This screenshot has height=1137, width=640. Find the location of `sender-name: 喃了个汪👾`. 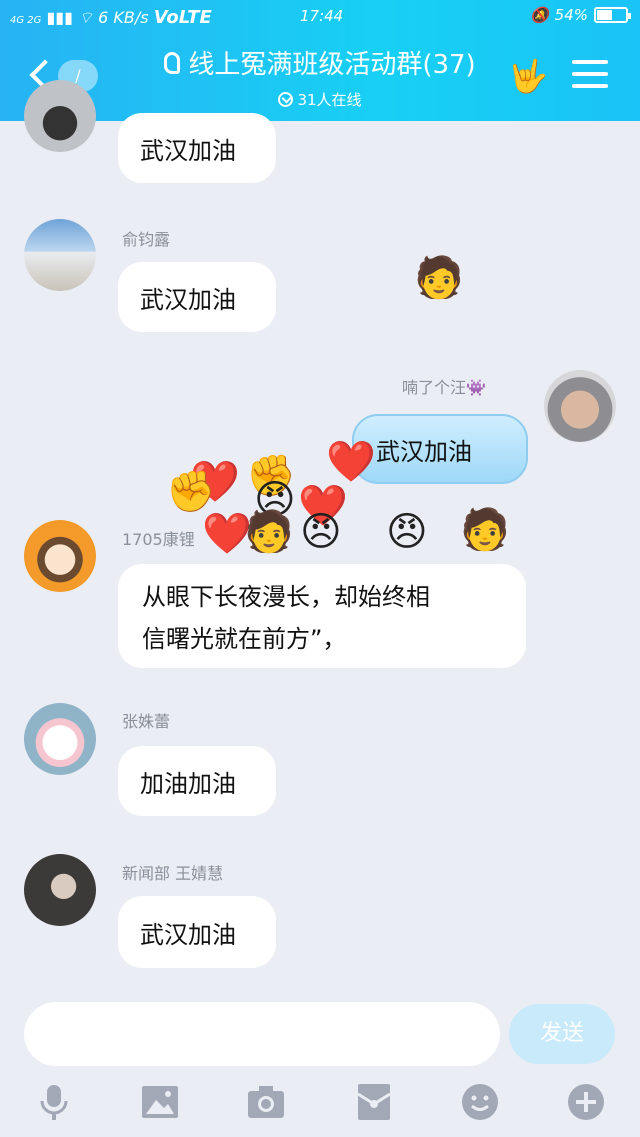

sender-name: 喃了个汪👾 is located at coordinates (444, 387).